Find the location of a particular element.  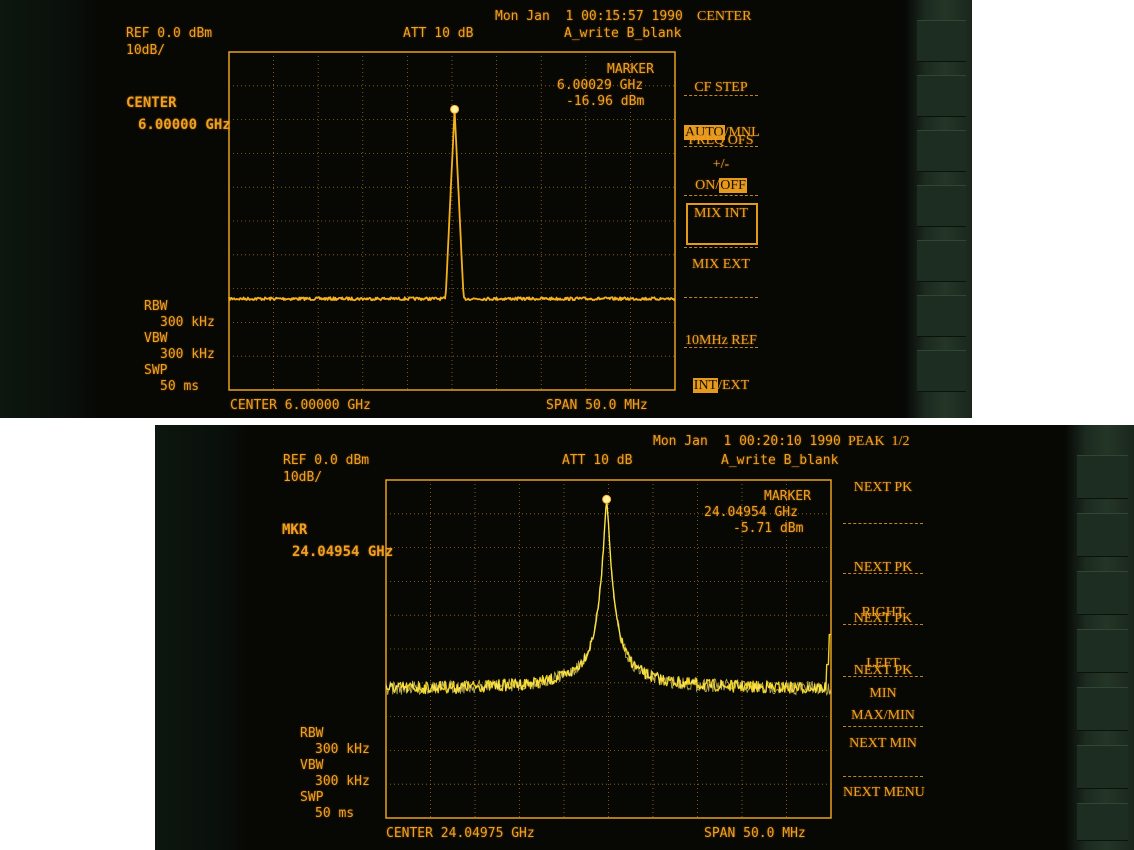

softkey-plus-minus: +/- is located at coordinates (721, 165).